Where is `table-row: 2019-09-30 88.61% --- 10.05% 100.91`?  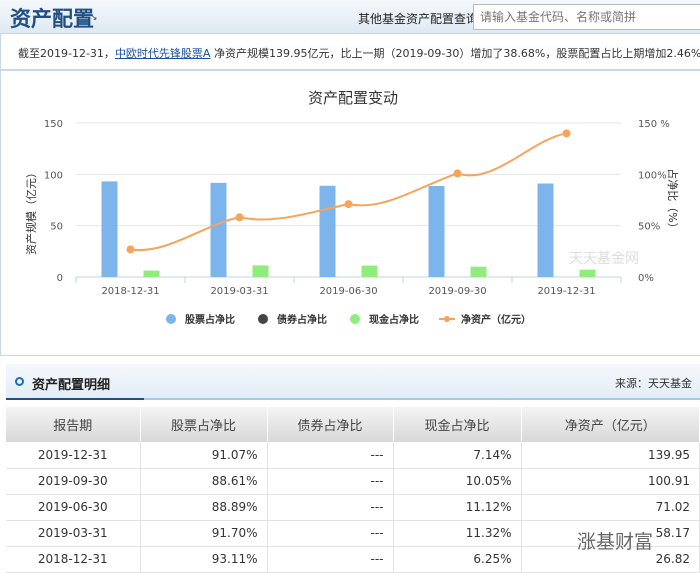 table-row: 2019-09-30 88.61% --- 10.05% 100.91 is located at coordinates (353, 481).